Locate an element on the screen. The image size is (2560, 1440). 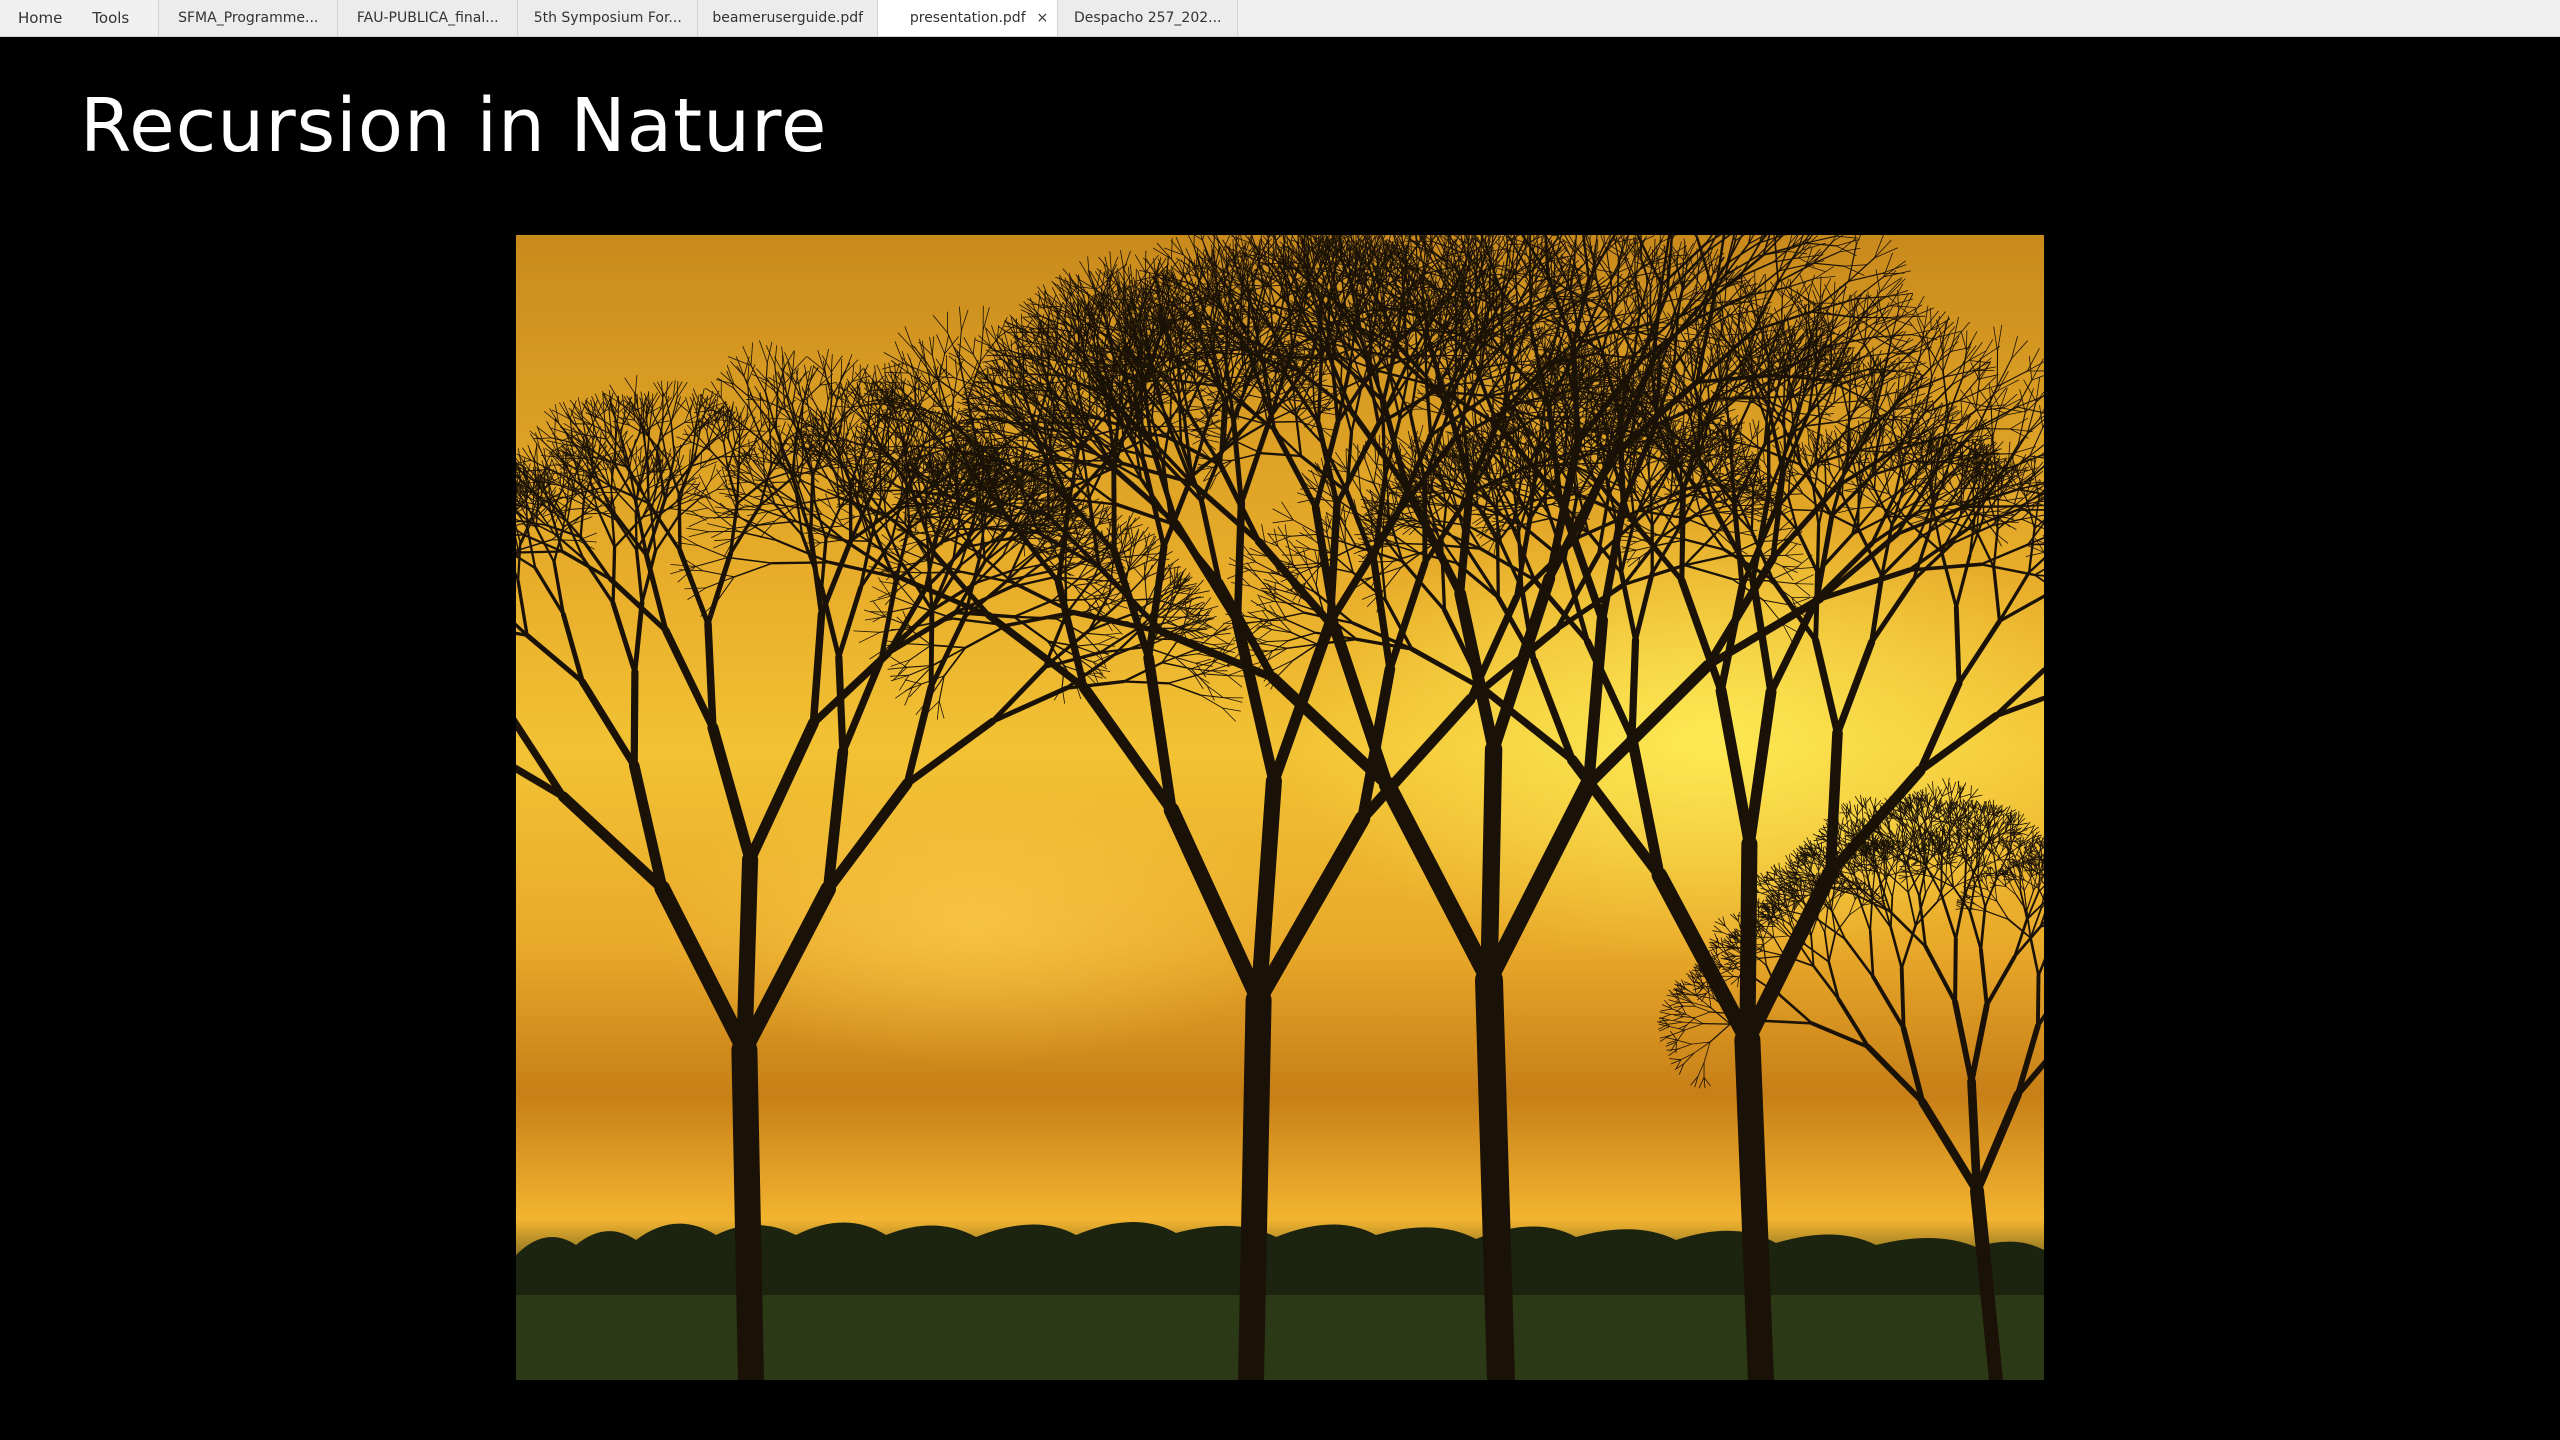
close-icon: × is located at coordinates (1043, 18).